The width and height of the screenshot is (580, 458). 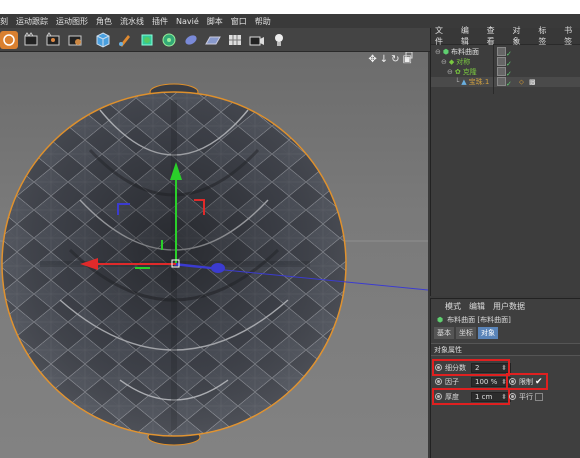 I want to click on scene-grid-icon, so click(x=235, y=40).